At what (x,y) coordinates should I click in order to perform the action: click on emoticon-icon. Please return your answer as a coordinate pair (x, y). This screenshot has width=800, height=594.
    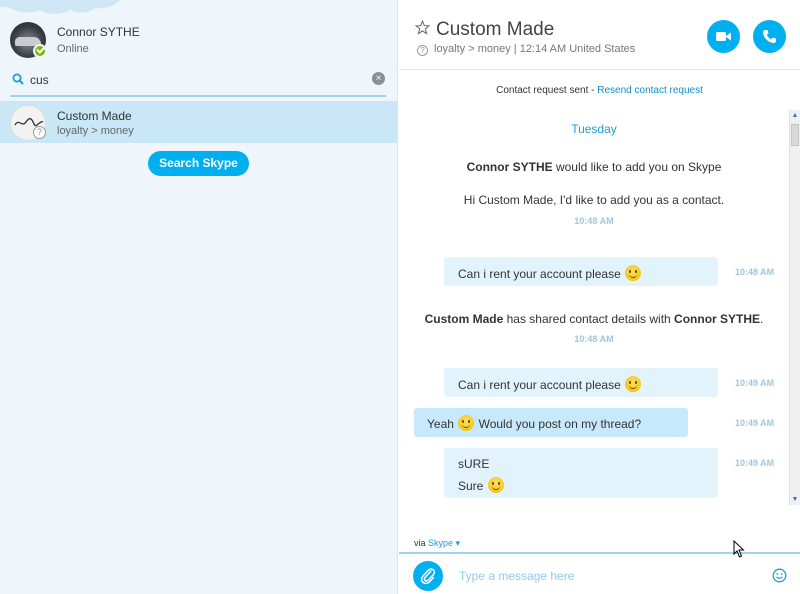
    Looking at the image, I should click on (779, 575).